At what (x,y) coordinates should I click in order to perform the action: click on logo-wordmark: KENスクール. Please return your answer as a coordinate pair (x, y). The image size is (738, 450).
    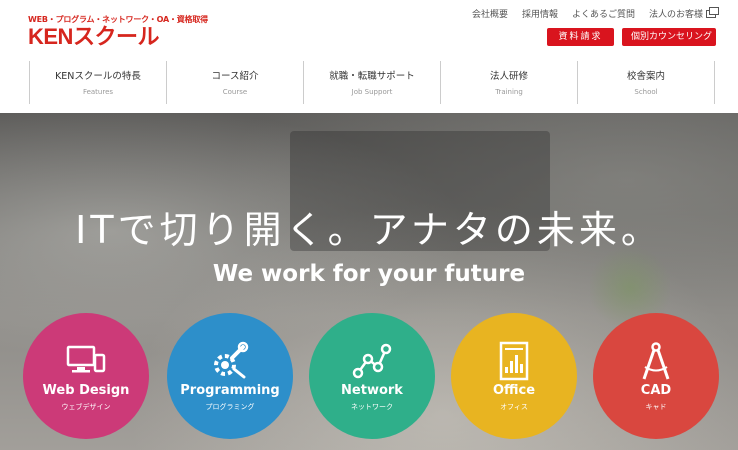
    Looking at the image, I should click on (93, 36).